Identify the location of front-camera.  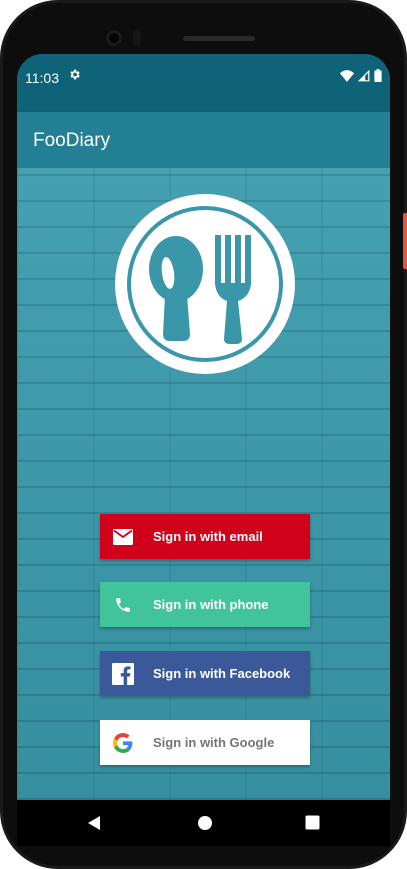
(114, 38).